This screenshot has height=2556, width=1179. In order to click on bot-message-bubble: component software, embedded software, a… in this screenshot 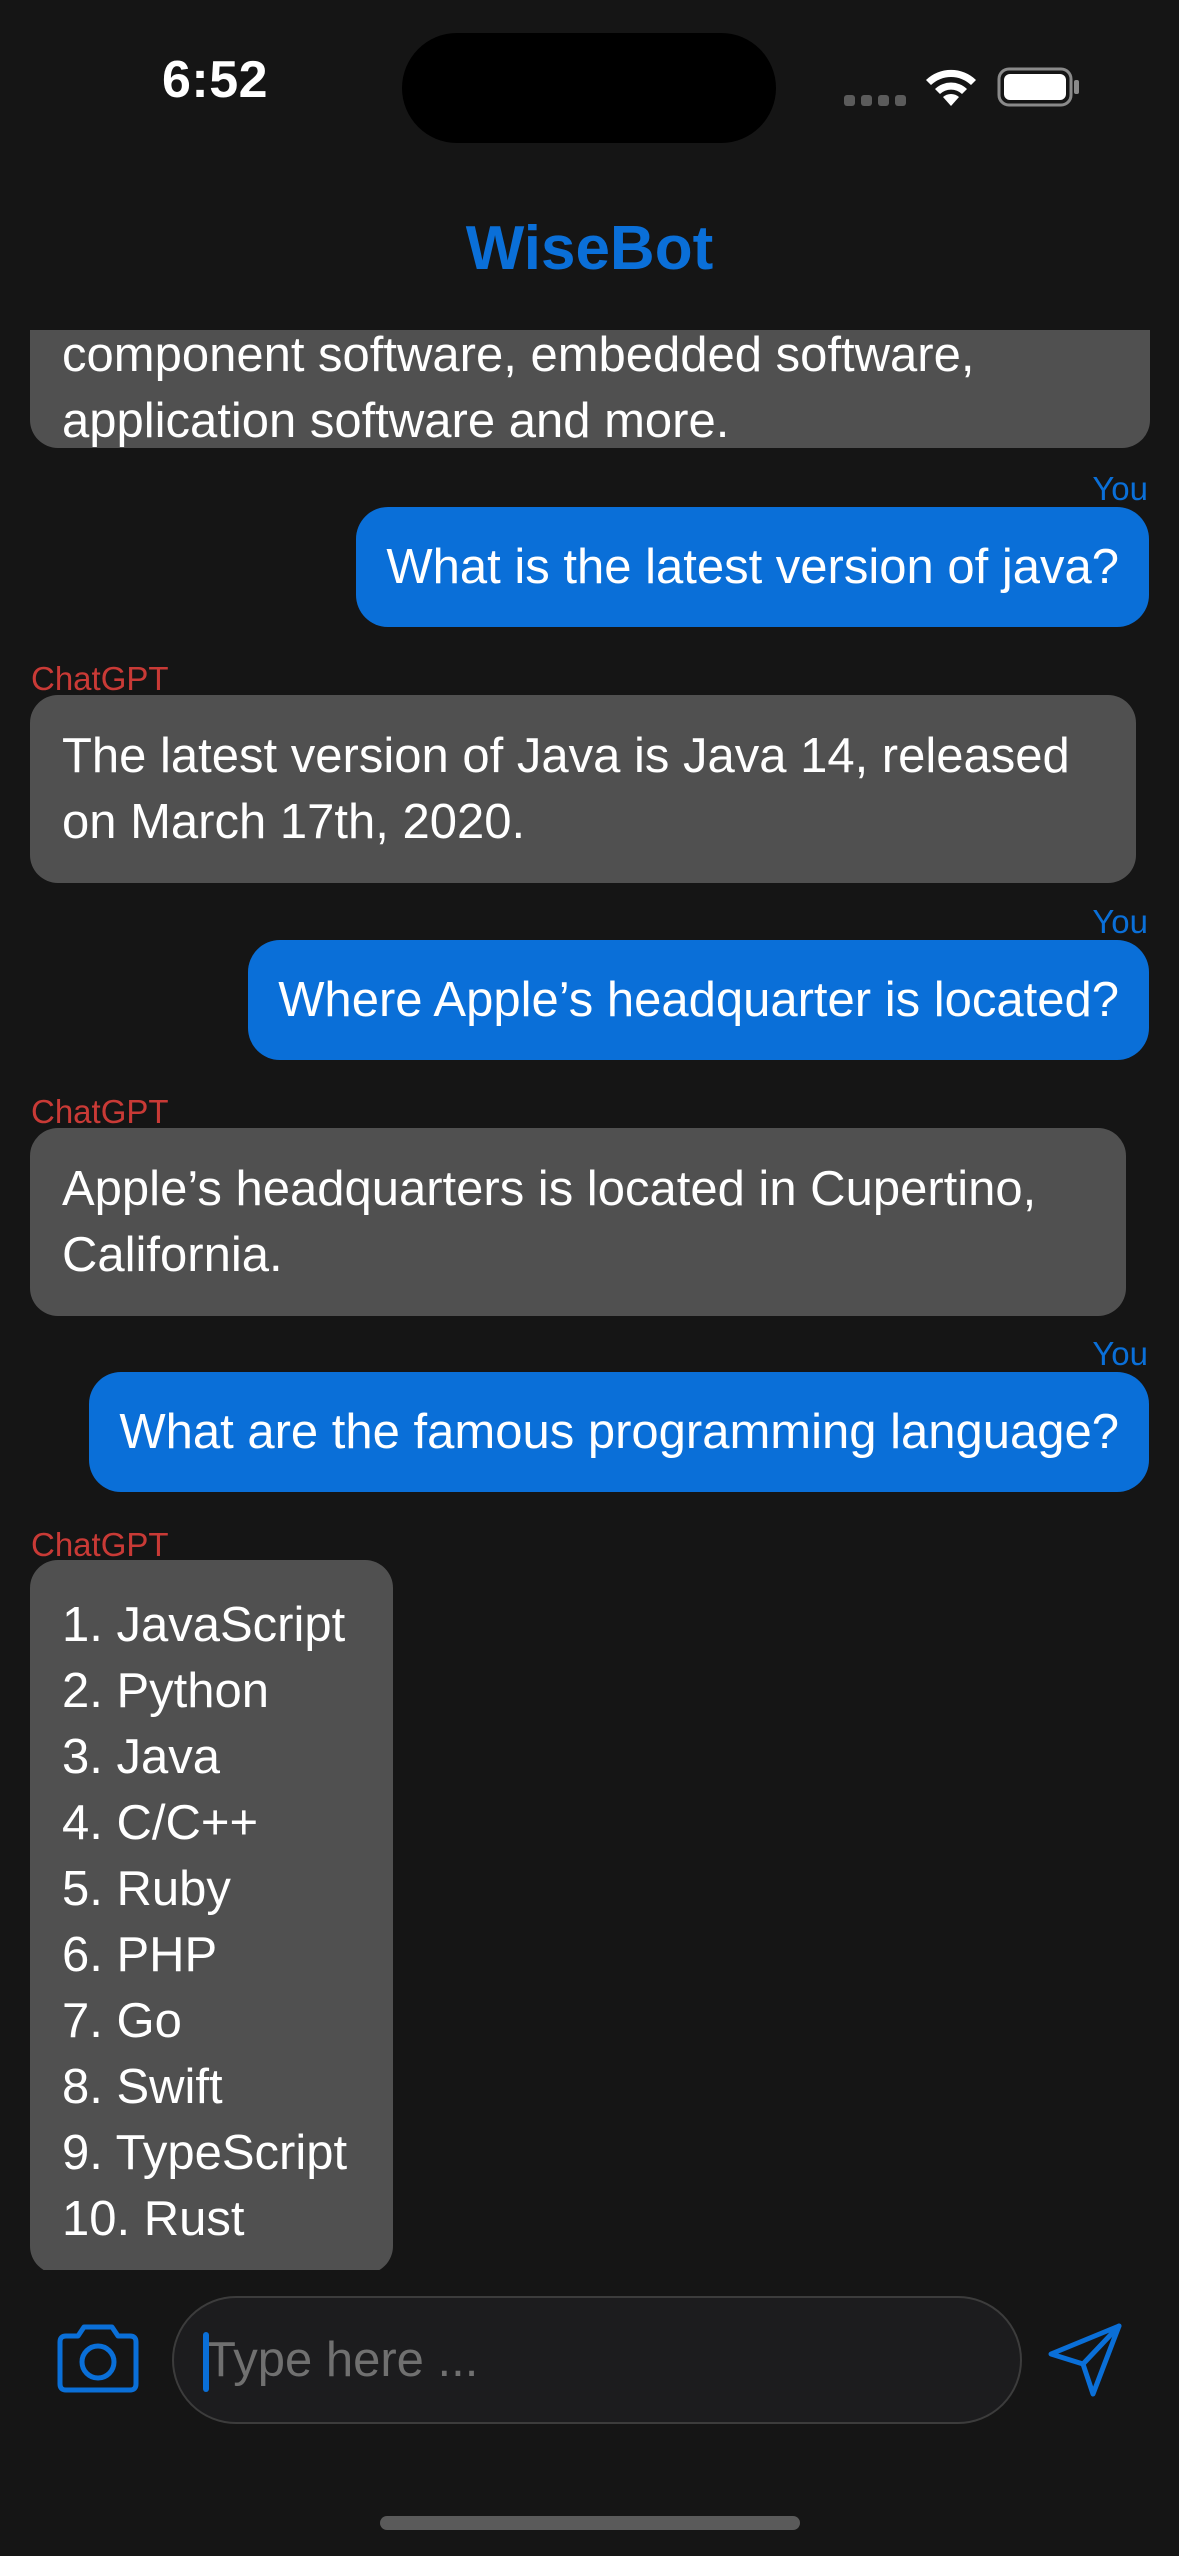, I will do `click(590, 389)`.